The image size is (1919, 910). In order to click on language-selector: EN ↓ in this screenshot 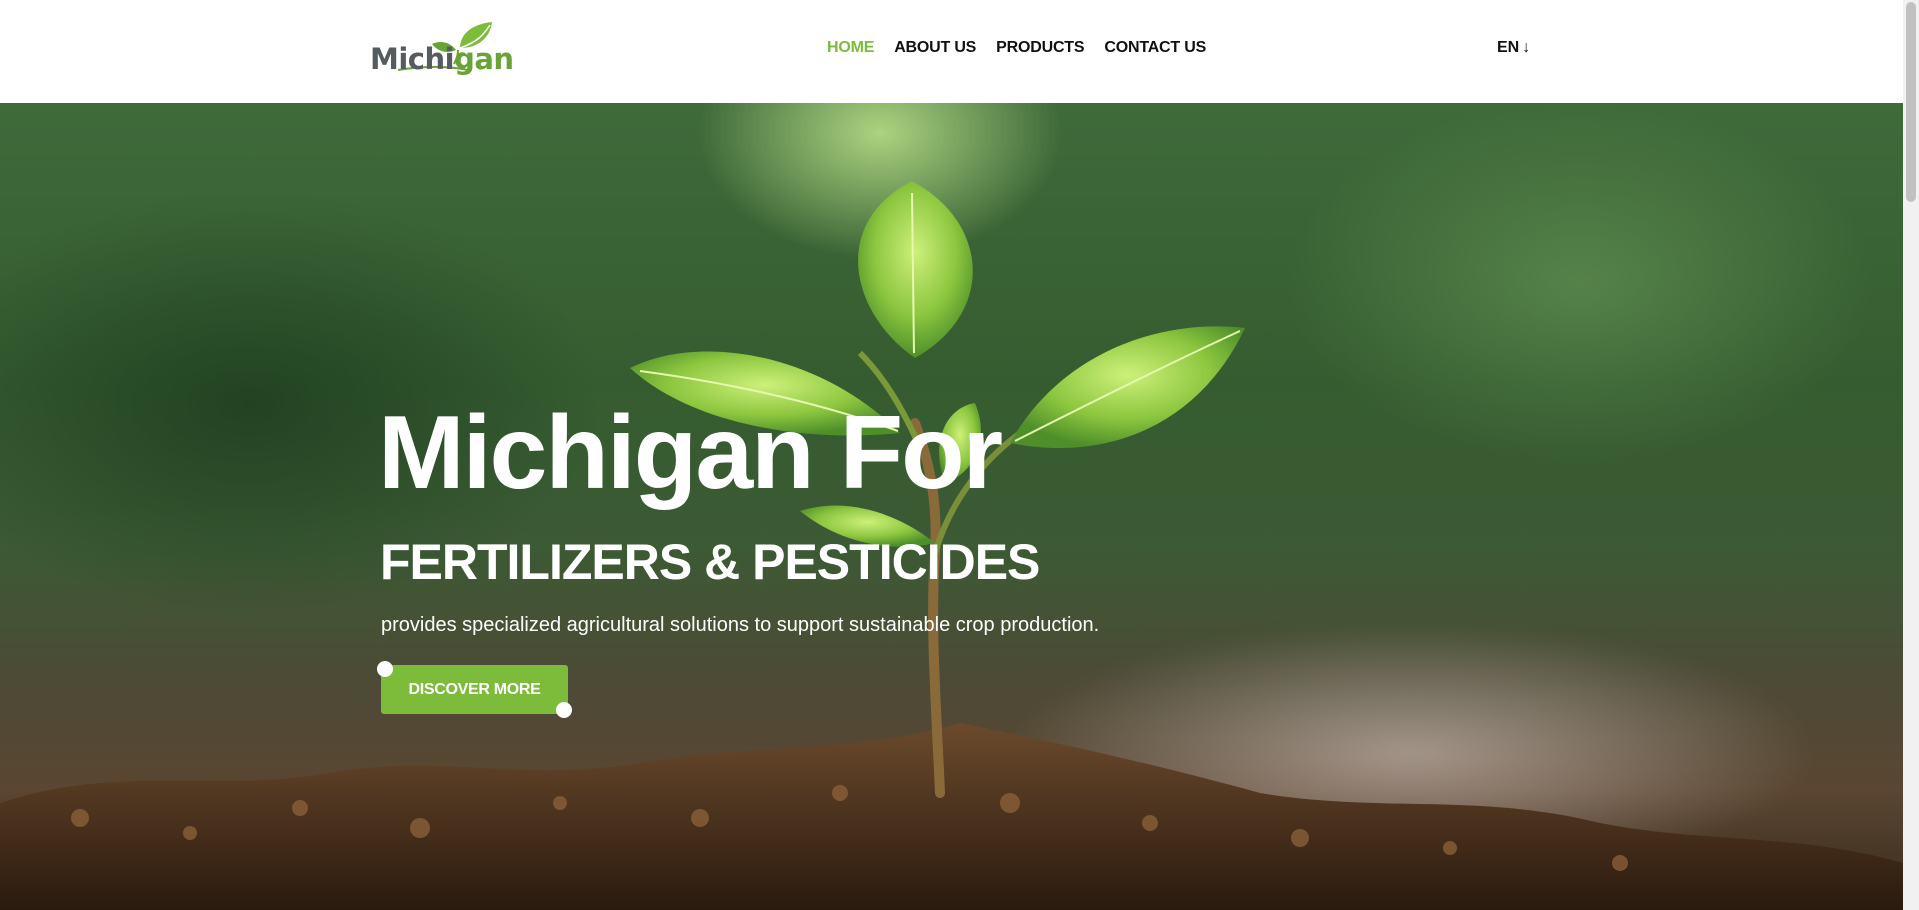, I will do `click(1513, 48)`.